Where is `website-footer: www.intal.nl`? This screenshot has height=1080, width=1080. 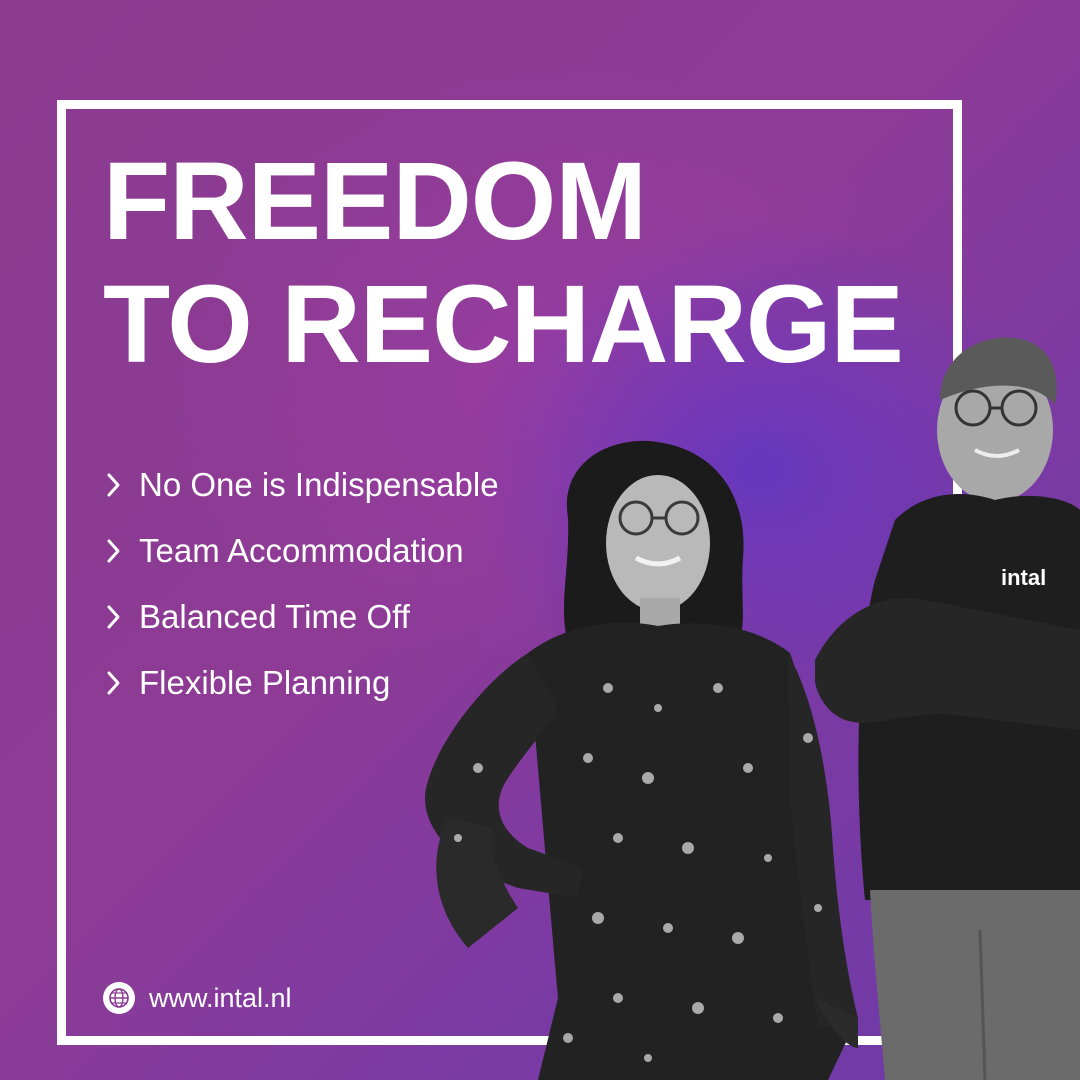 website-footer: www.intal.nl is located at coordinates (197, 998).